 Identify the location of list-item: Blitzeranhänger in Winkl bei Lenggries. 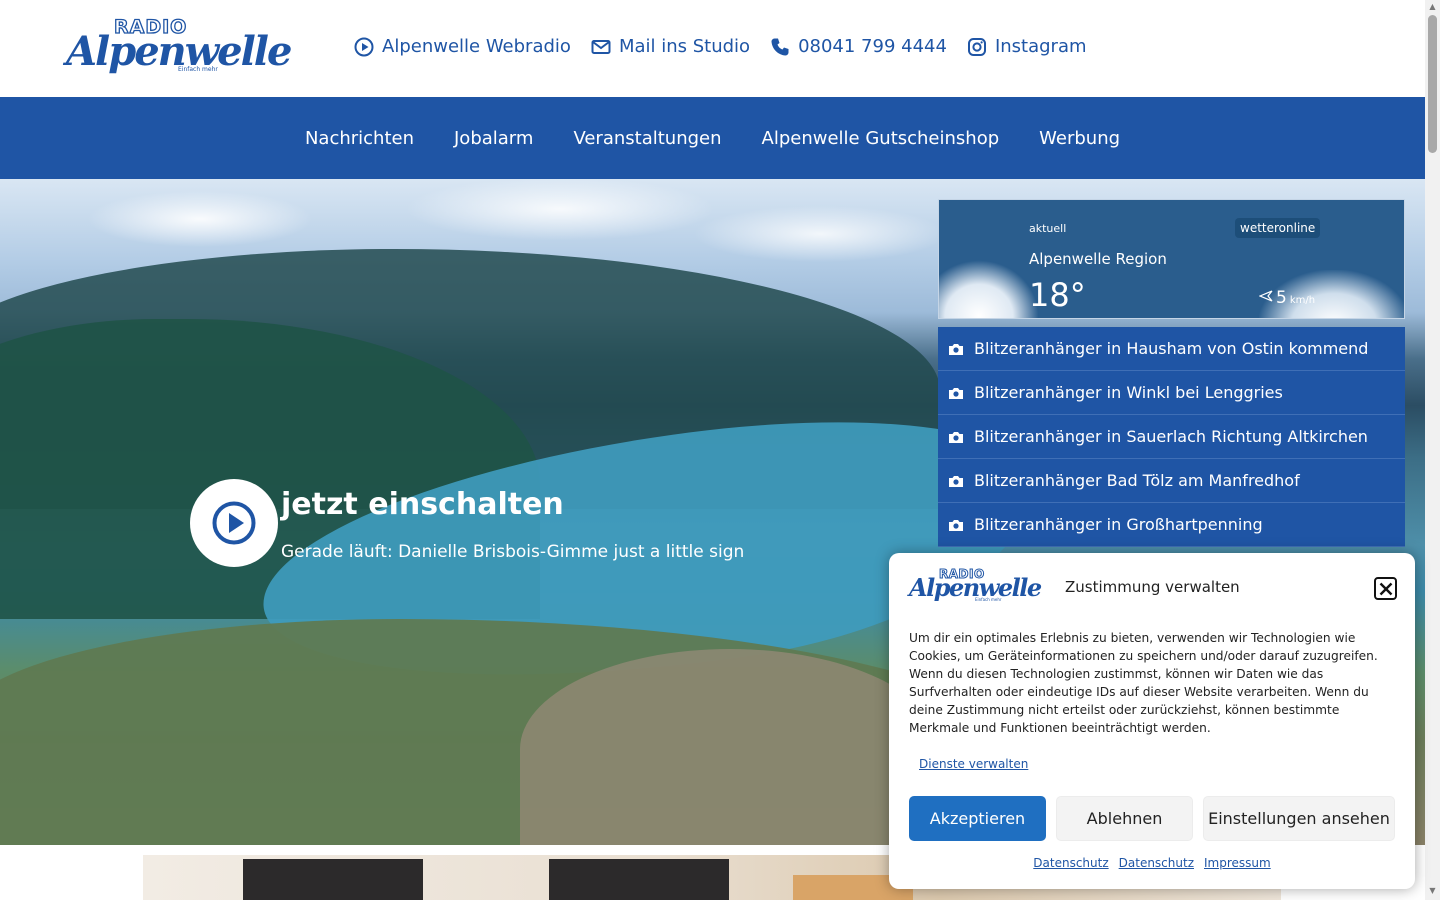
(1171, 393).